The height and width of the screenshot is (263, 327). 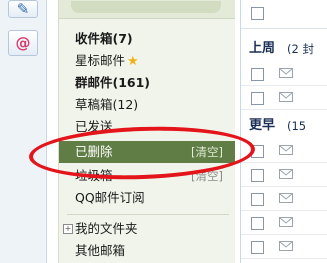 What do you see at coordinates (133, 61) in the screenshot?
I see `star-icon: ★` at bounding box center [133, 61].